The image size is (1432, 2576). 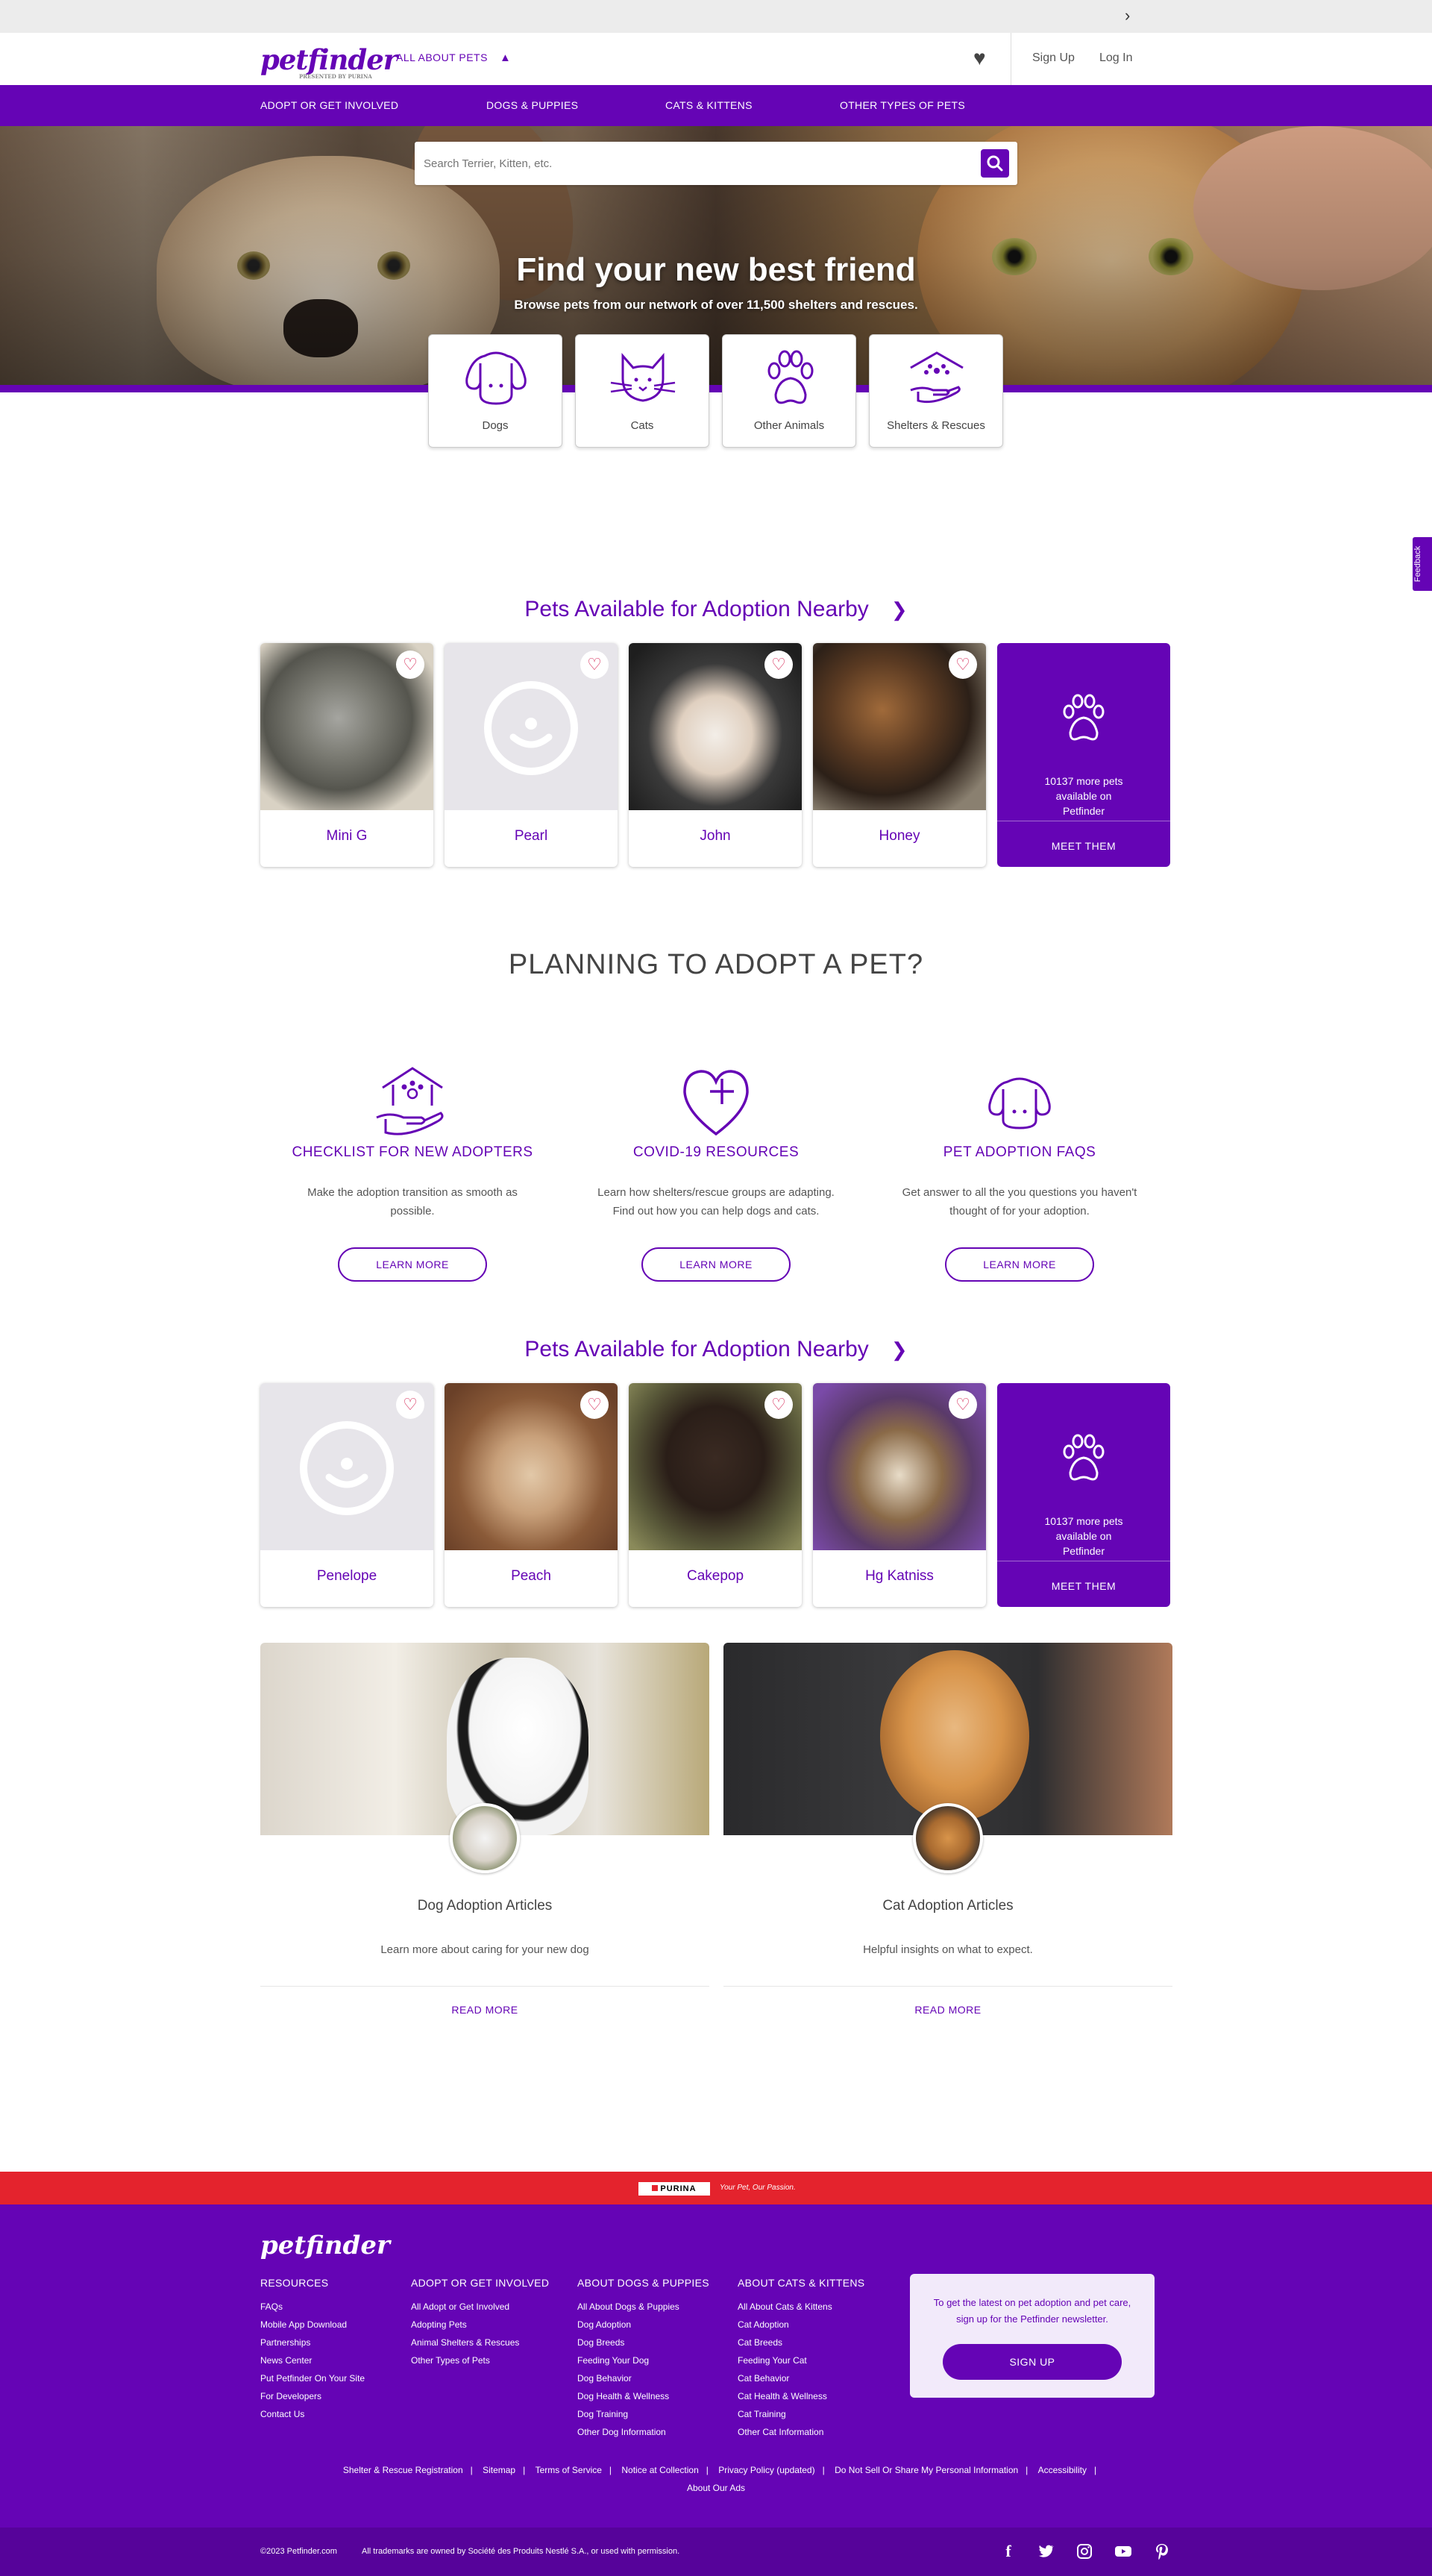 What do you see at coordinates (532, 105) in the screenshot?
I see `nav-dogs: DOGS & PUPPIES` at bounding box center [532, 105].